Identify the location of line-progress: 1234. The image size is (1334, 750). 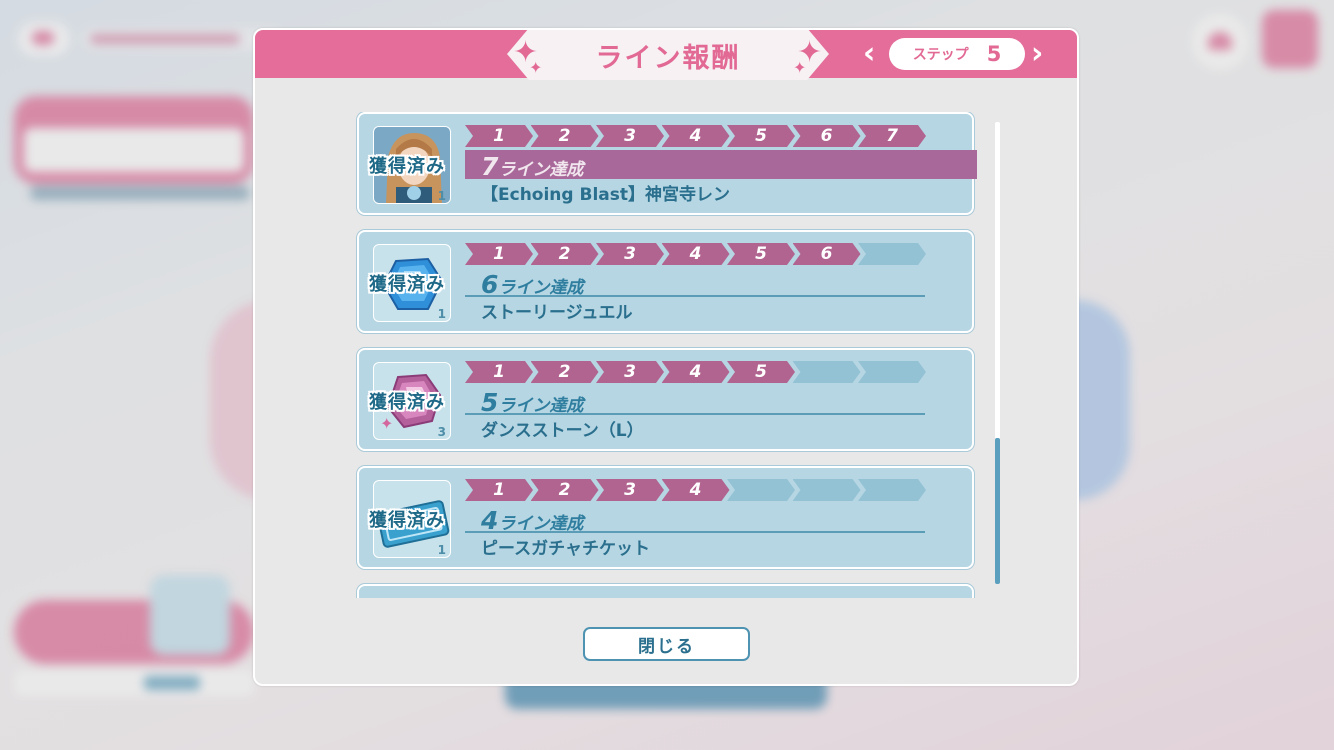
(705, 490).